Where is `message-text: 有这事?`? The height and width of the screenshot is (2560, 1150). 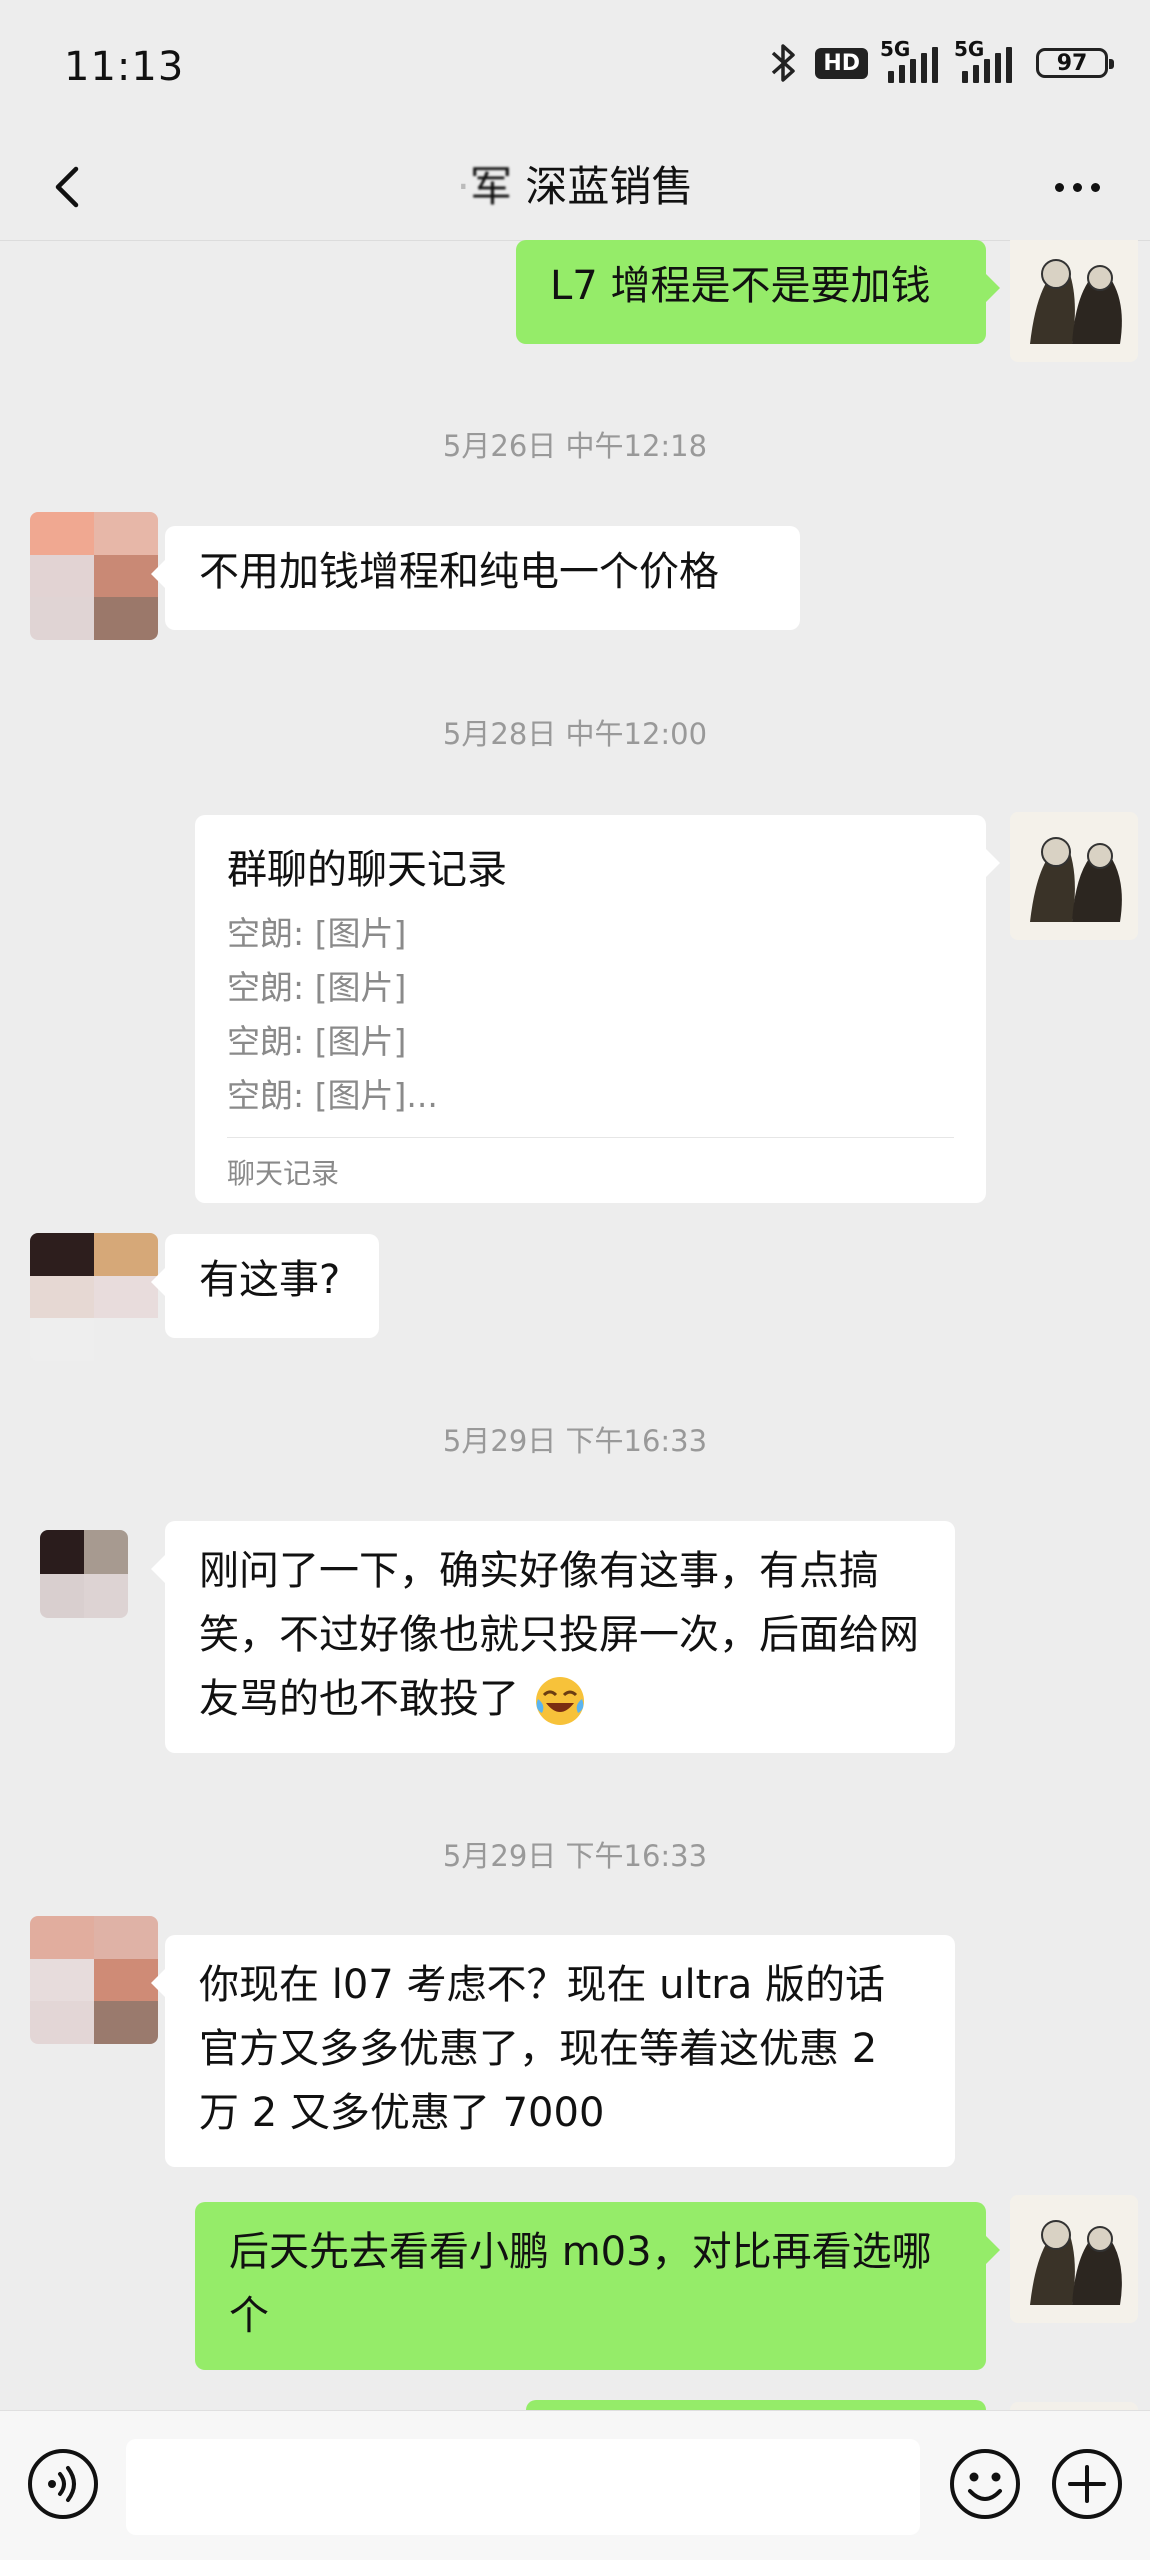
message-text: 有这事? is located at coordinates (270, 1280).